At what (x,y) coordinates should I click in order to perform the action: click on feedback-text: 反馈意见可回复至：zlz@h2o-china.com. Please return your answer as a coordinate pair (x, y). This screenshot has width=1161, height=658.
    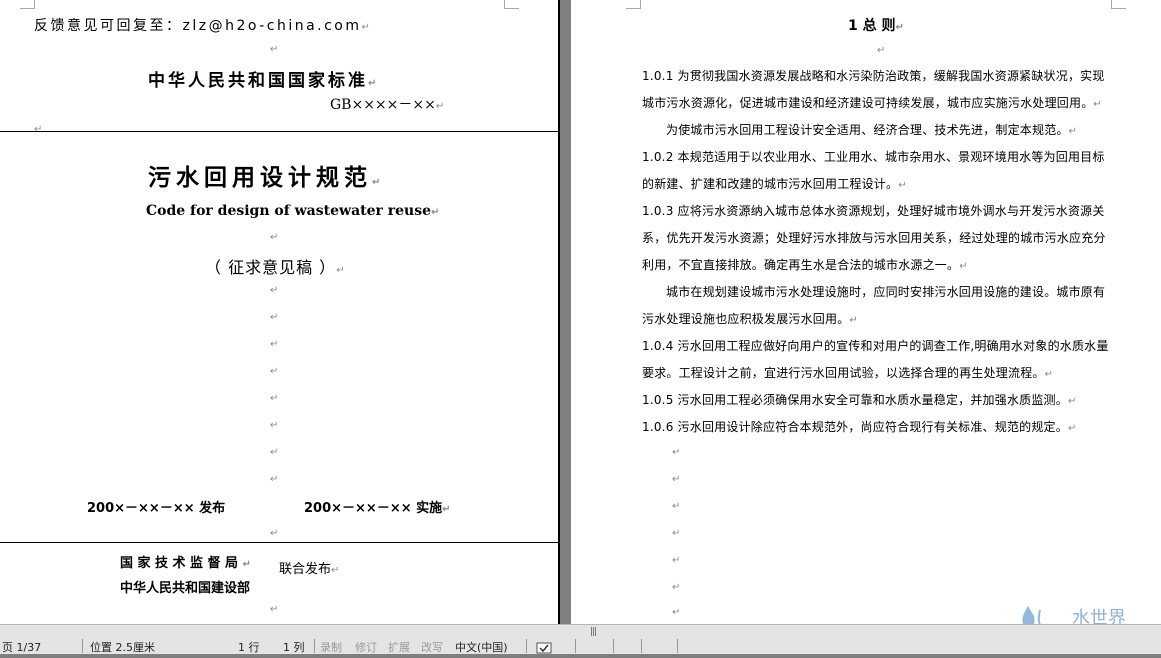
    Looking at the image, I should click on (198, 26).